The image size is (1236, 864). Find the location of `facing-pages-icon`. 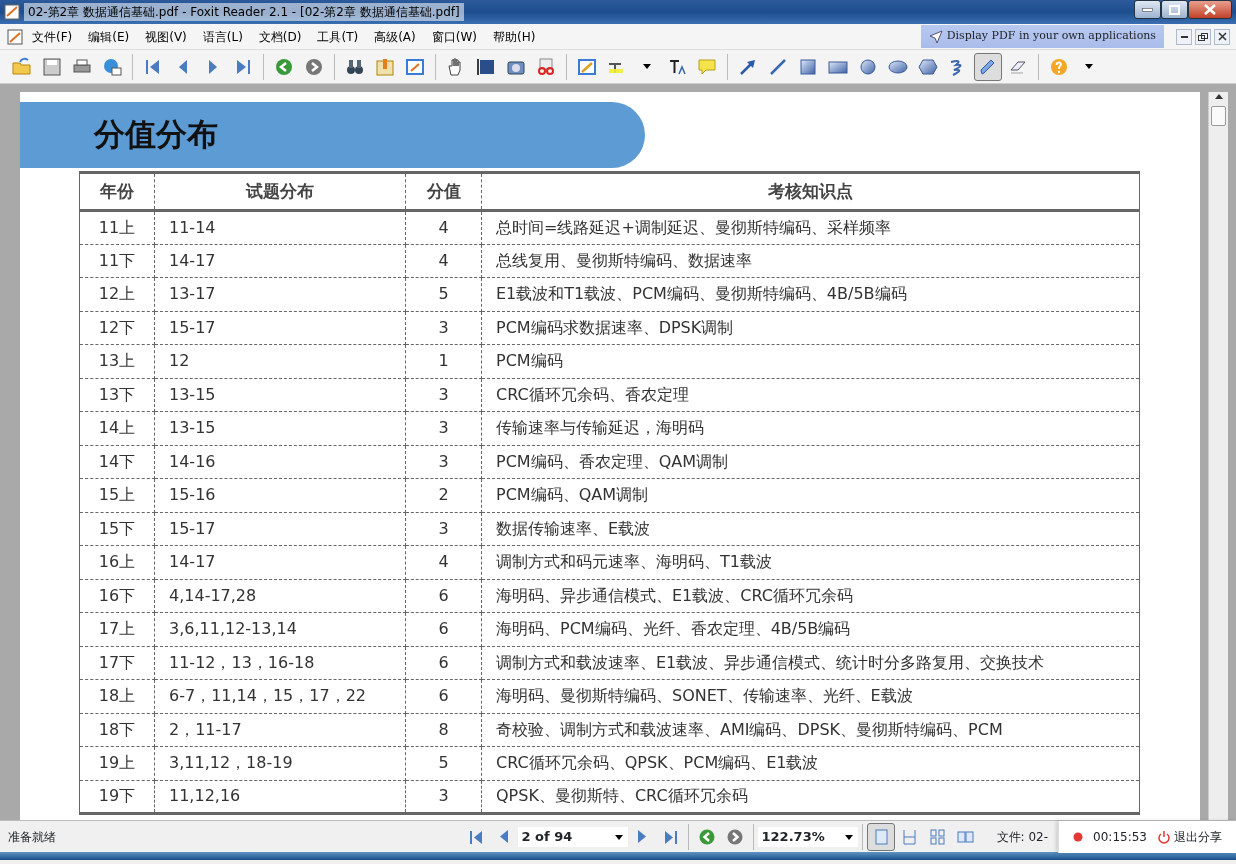

facing-pages-icon is located at coordinates (936, 836).